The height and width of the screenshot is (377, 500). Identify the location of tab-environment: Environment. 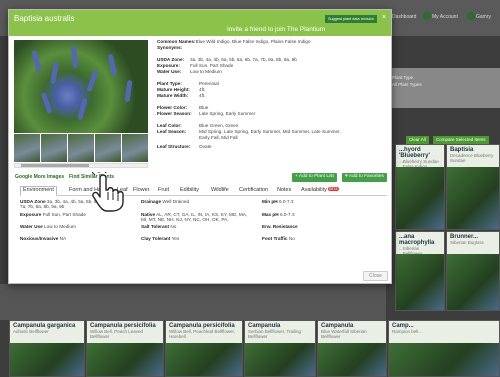
(38, 191).